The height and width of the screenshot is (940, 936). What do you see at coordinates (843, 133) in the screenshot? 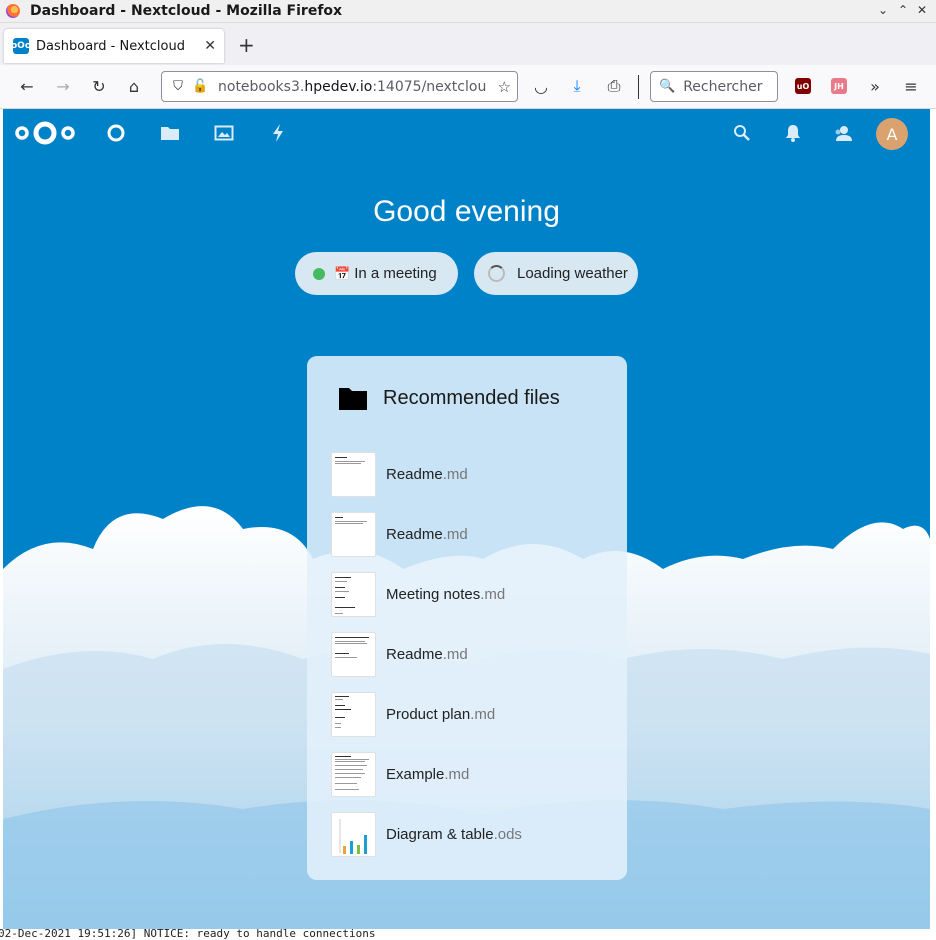
I see `contacts-menu-icon` at bounding box center [843, 133].